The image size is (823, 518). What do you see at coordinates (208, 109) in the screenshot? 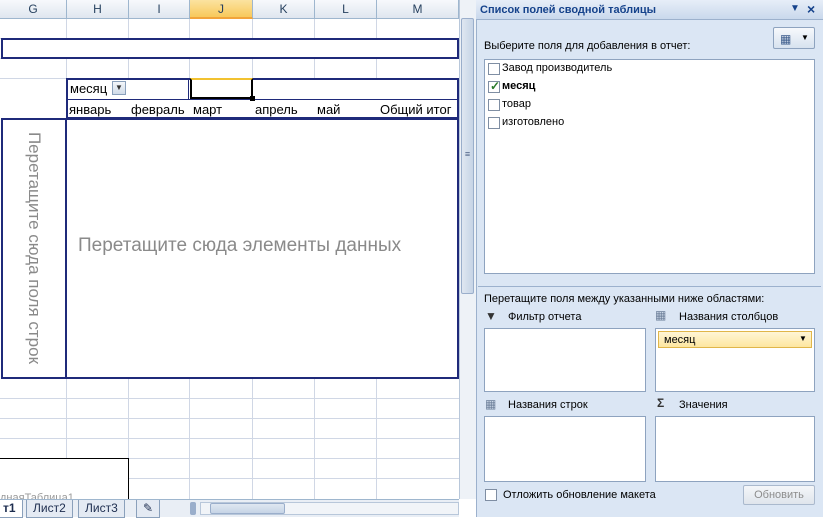
I see `month-header: март` at bounding box center [208, 109].